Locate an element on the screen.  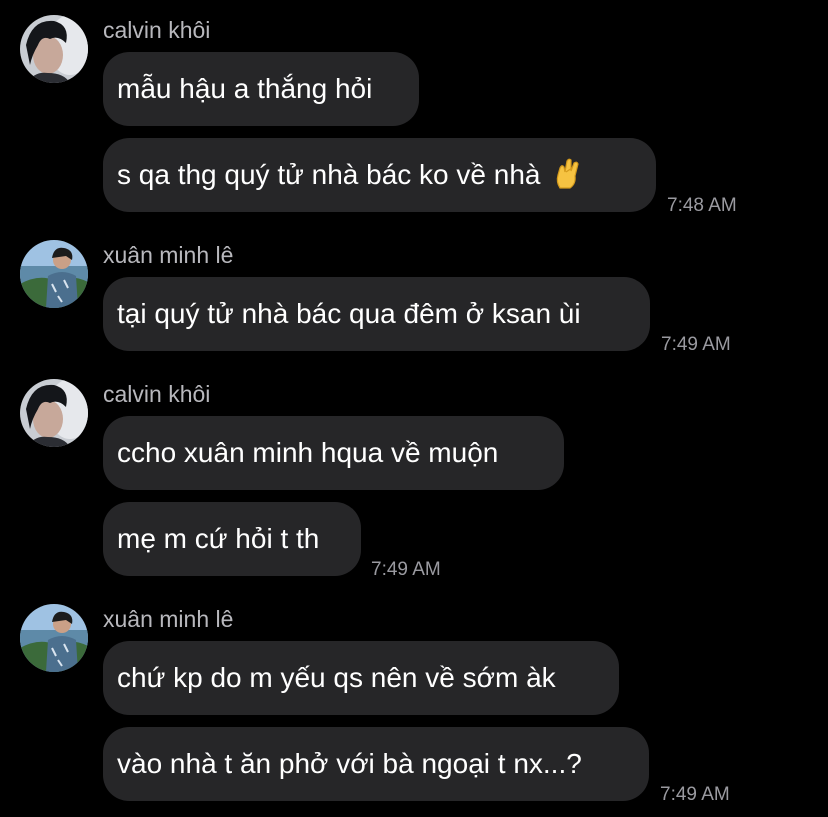
message-text: s qa thg quý tử nhà bác ko về nhà is located at coordinates (329, 174).